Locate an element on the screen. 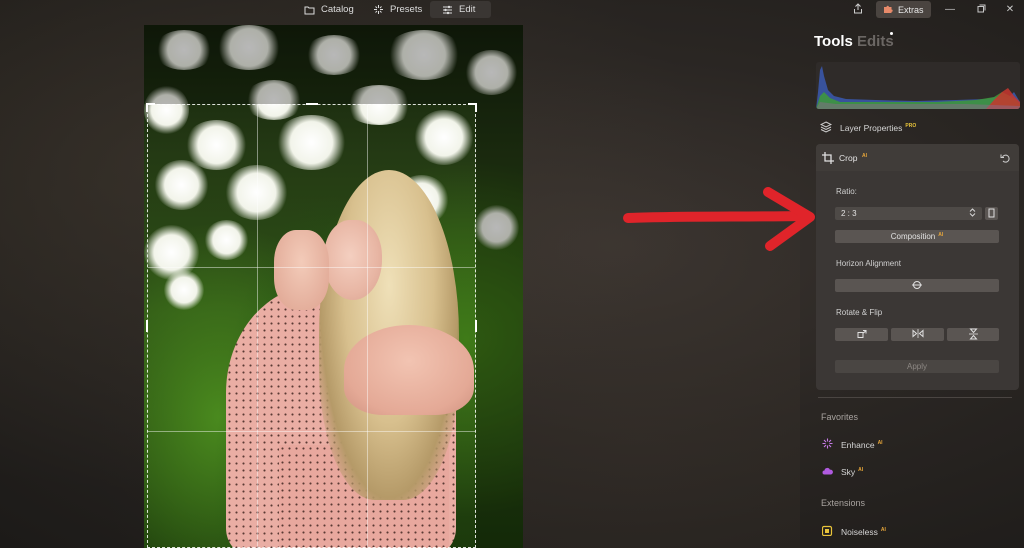 The height and width of the screenshot is (548, 1024). extras-button: Extras is located at coordinates (903, 9).